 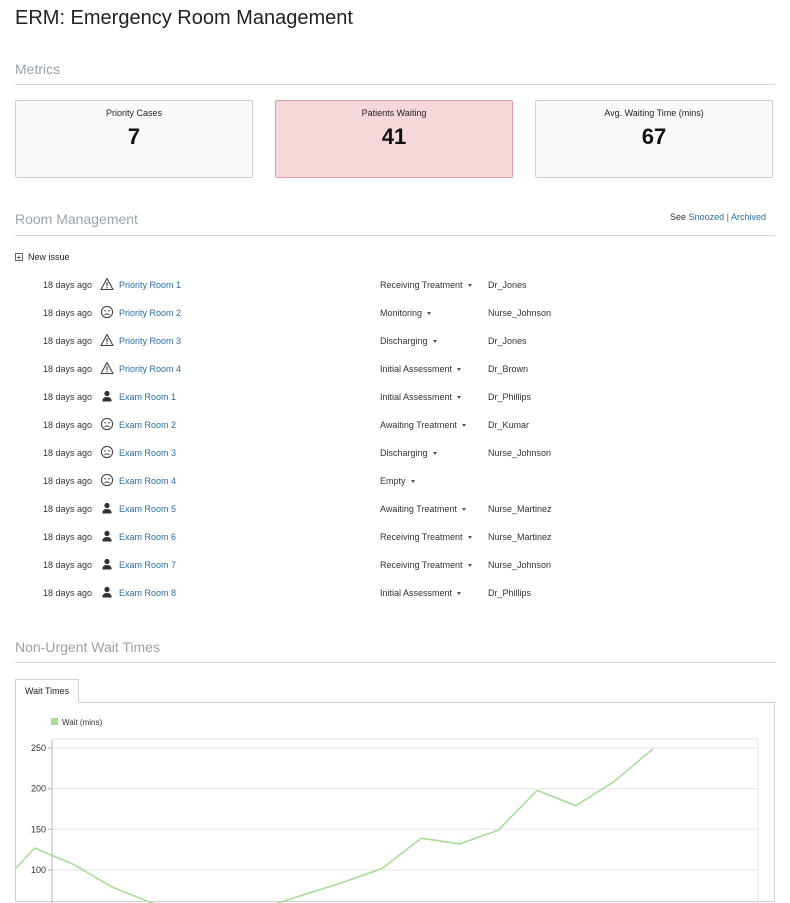 I want to click on metric-value: 7, so click(x=134, y=137).